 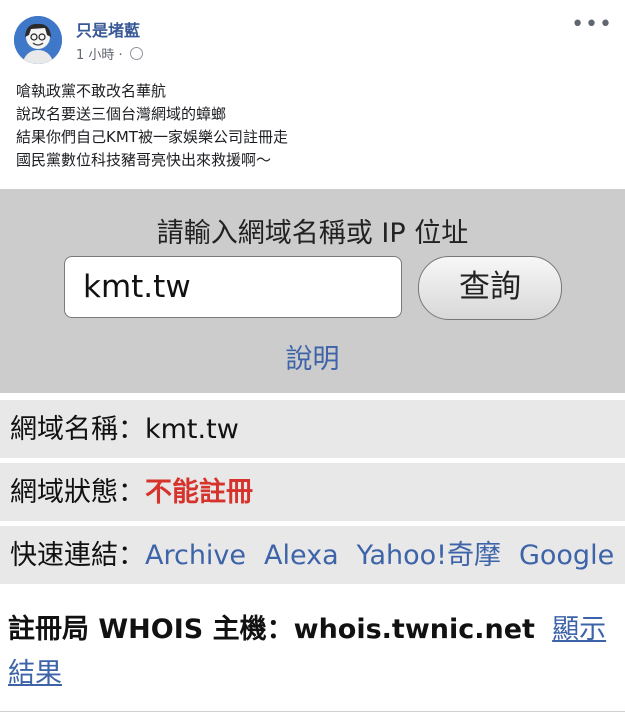 What do you see at coordinates (77, 555) in the screenshot?
I see `quick-links-label: 快速連結：` at bounding box center [77, 555].